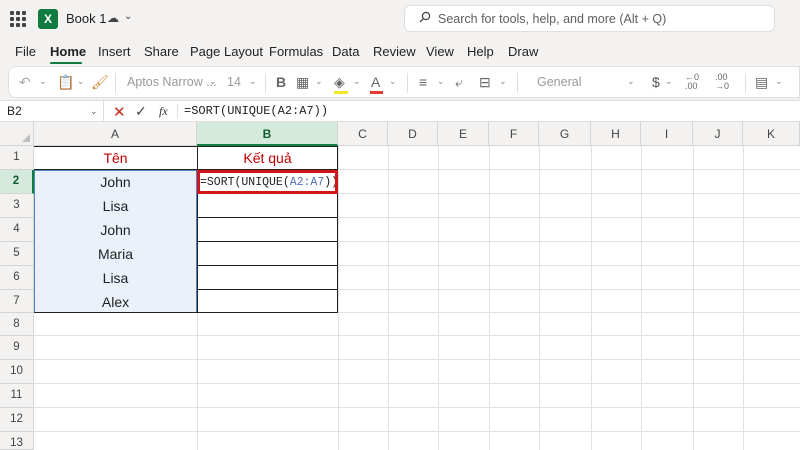 The image size is (800, 450). What do you see at coordinates (115, 230) in the screenshot?
I see `cell-a4: John` at bounding box center [115, 230].